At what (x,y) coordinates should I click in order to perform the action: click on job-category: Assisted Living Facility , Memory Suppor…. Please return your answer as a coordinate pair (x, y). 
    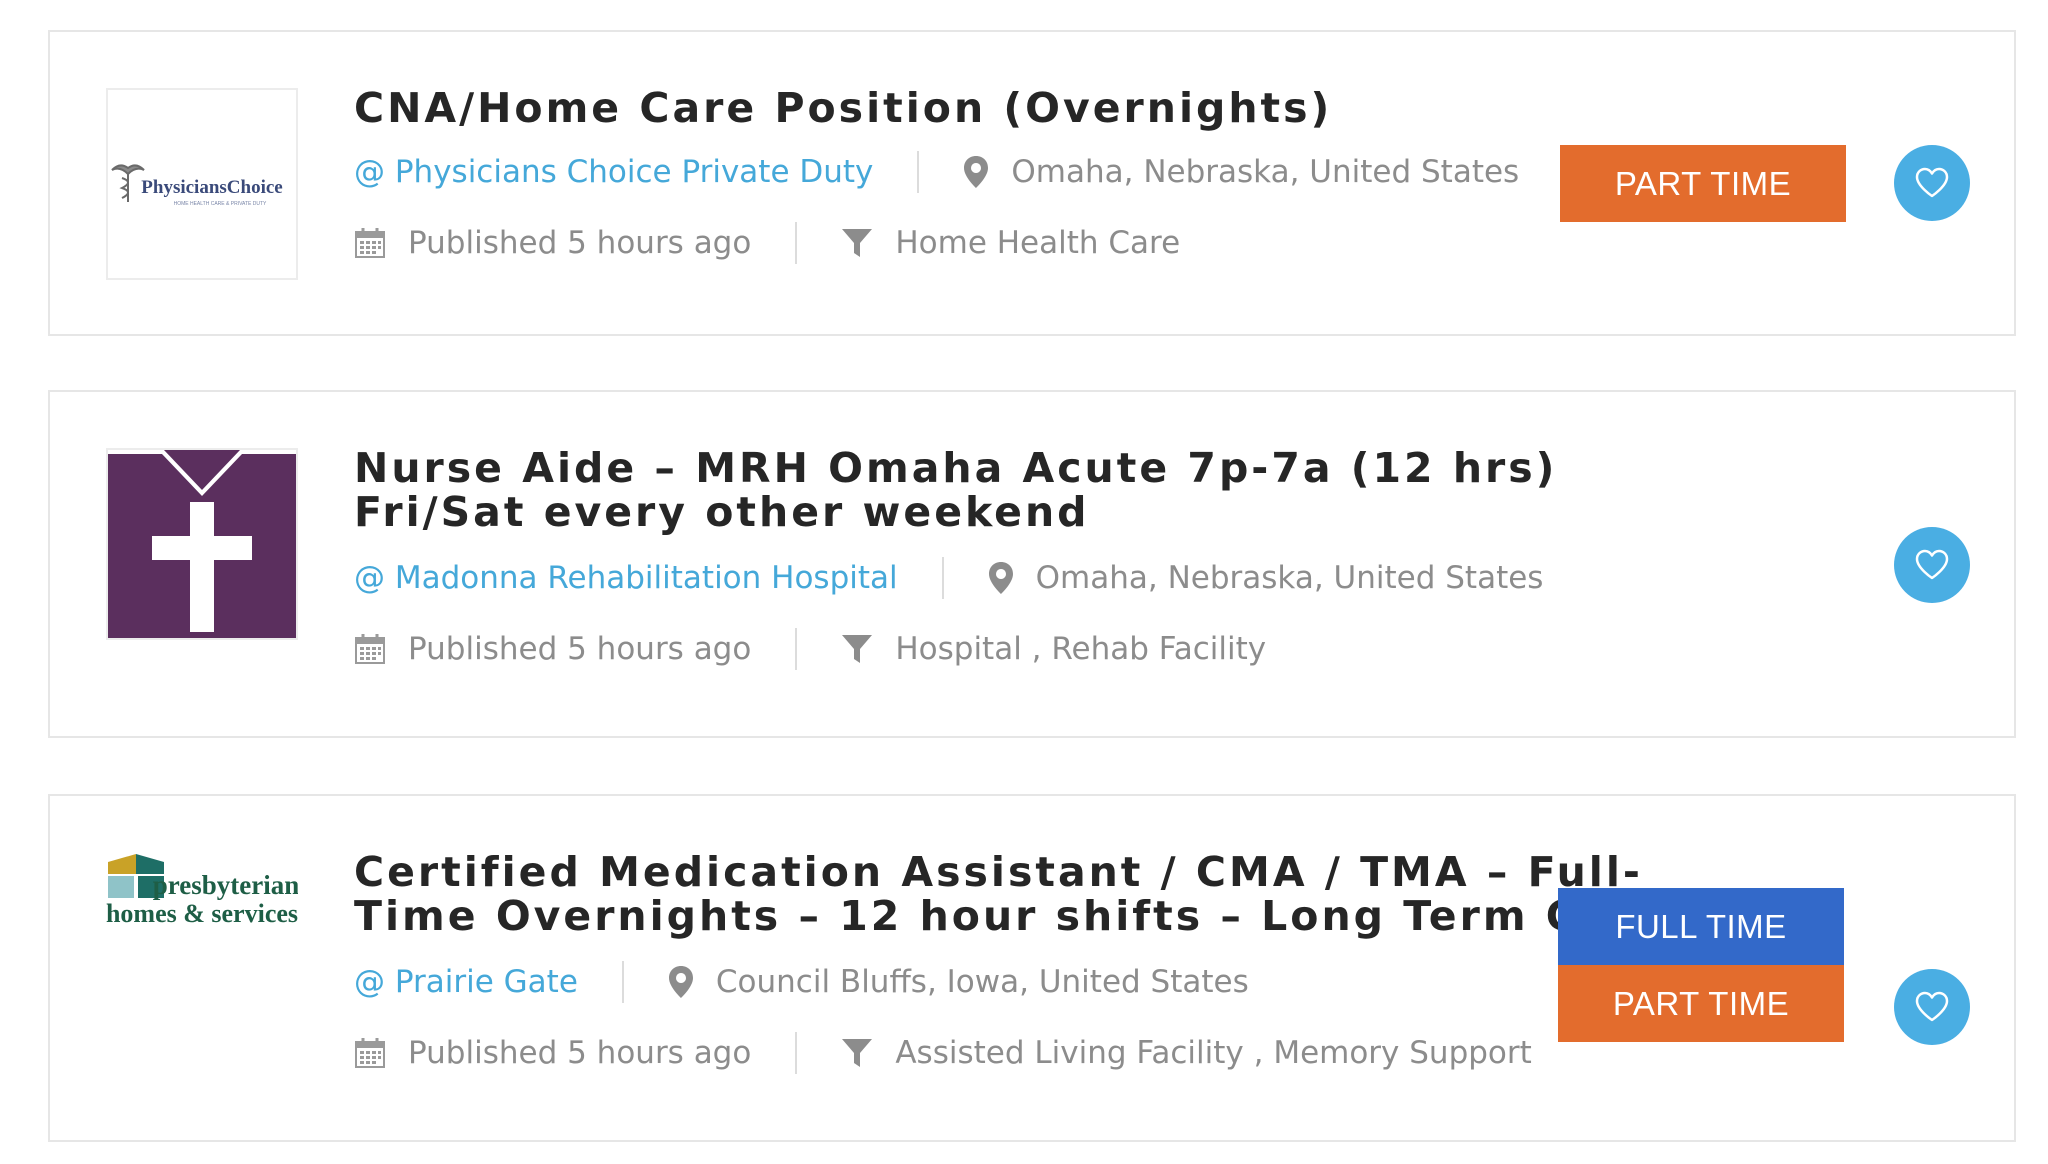
    Looking at the image, I should click on (1213, 1053).